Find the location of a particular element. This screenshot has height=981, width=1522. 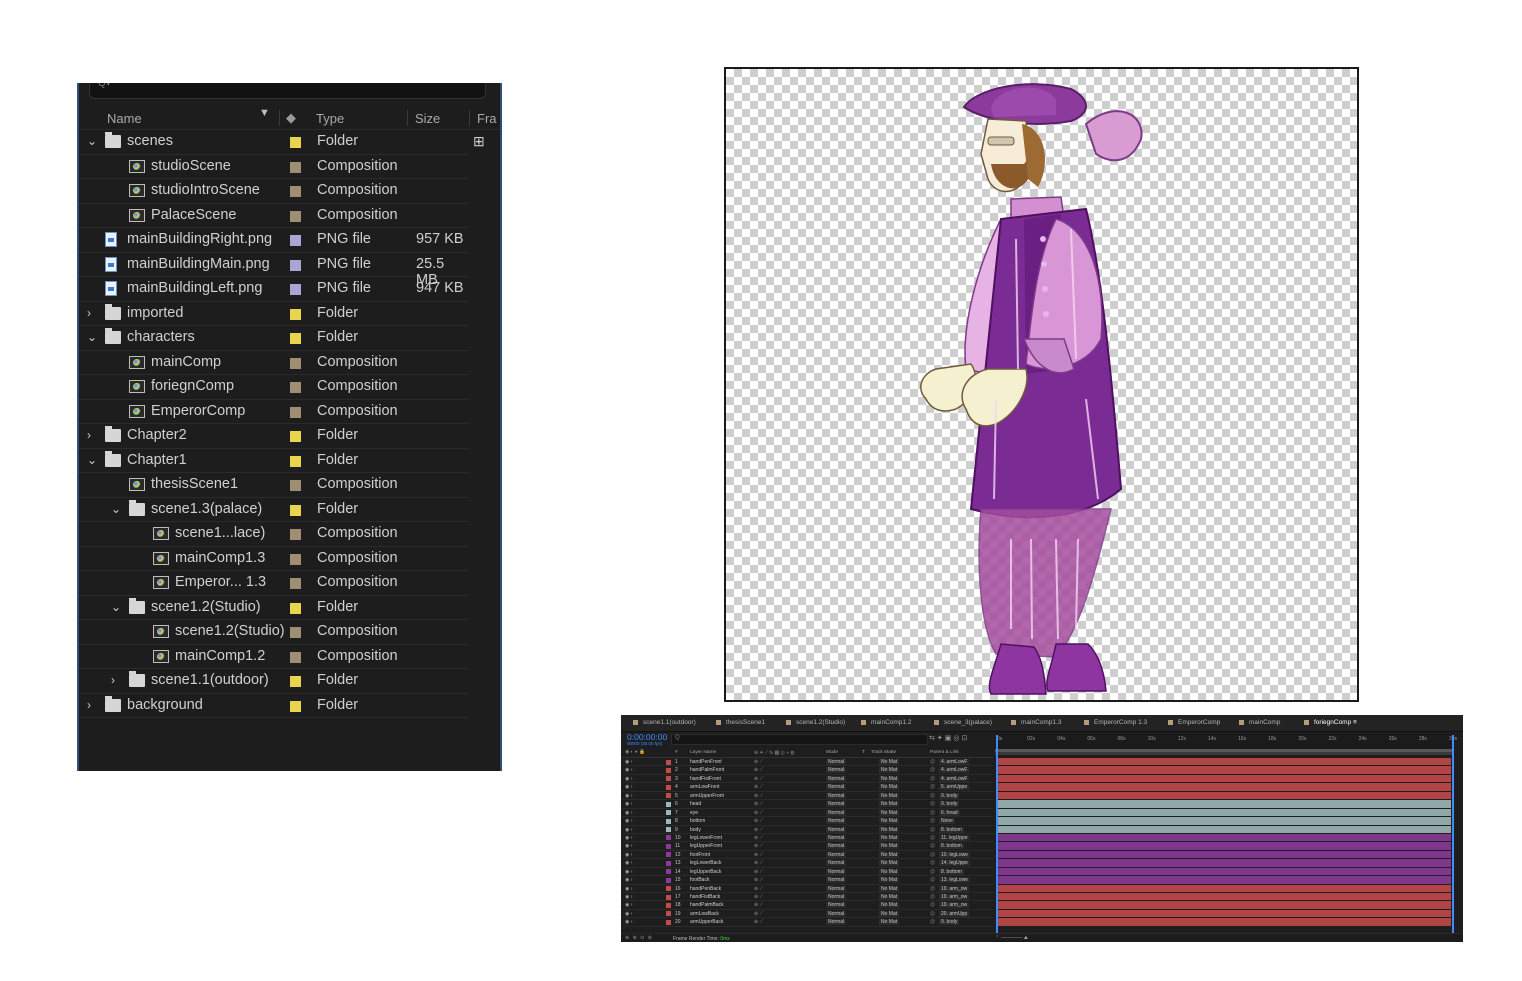

layer-name: footBack is located at coordinates (699, 880).